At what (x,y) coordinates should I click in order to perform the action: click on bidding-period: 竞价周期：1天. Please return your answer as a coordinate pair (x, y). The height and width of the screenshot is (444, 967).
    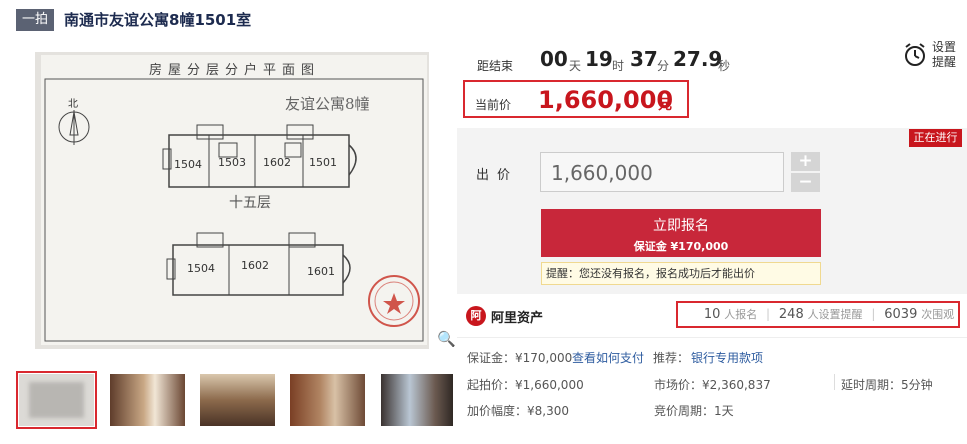
    Looking at the image, I should click on (694, 411).